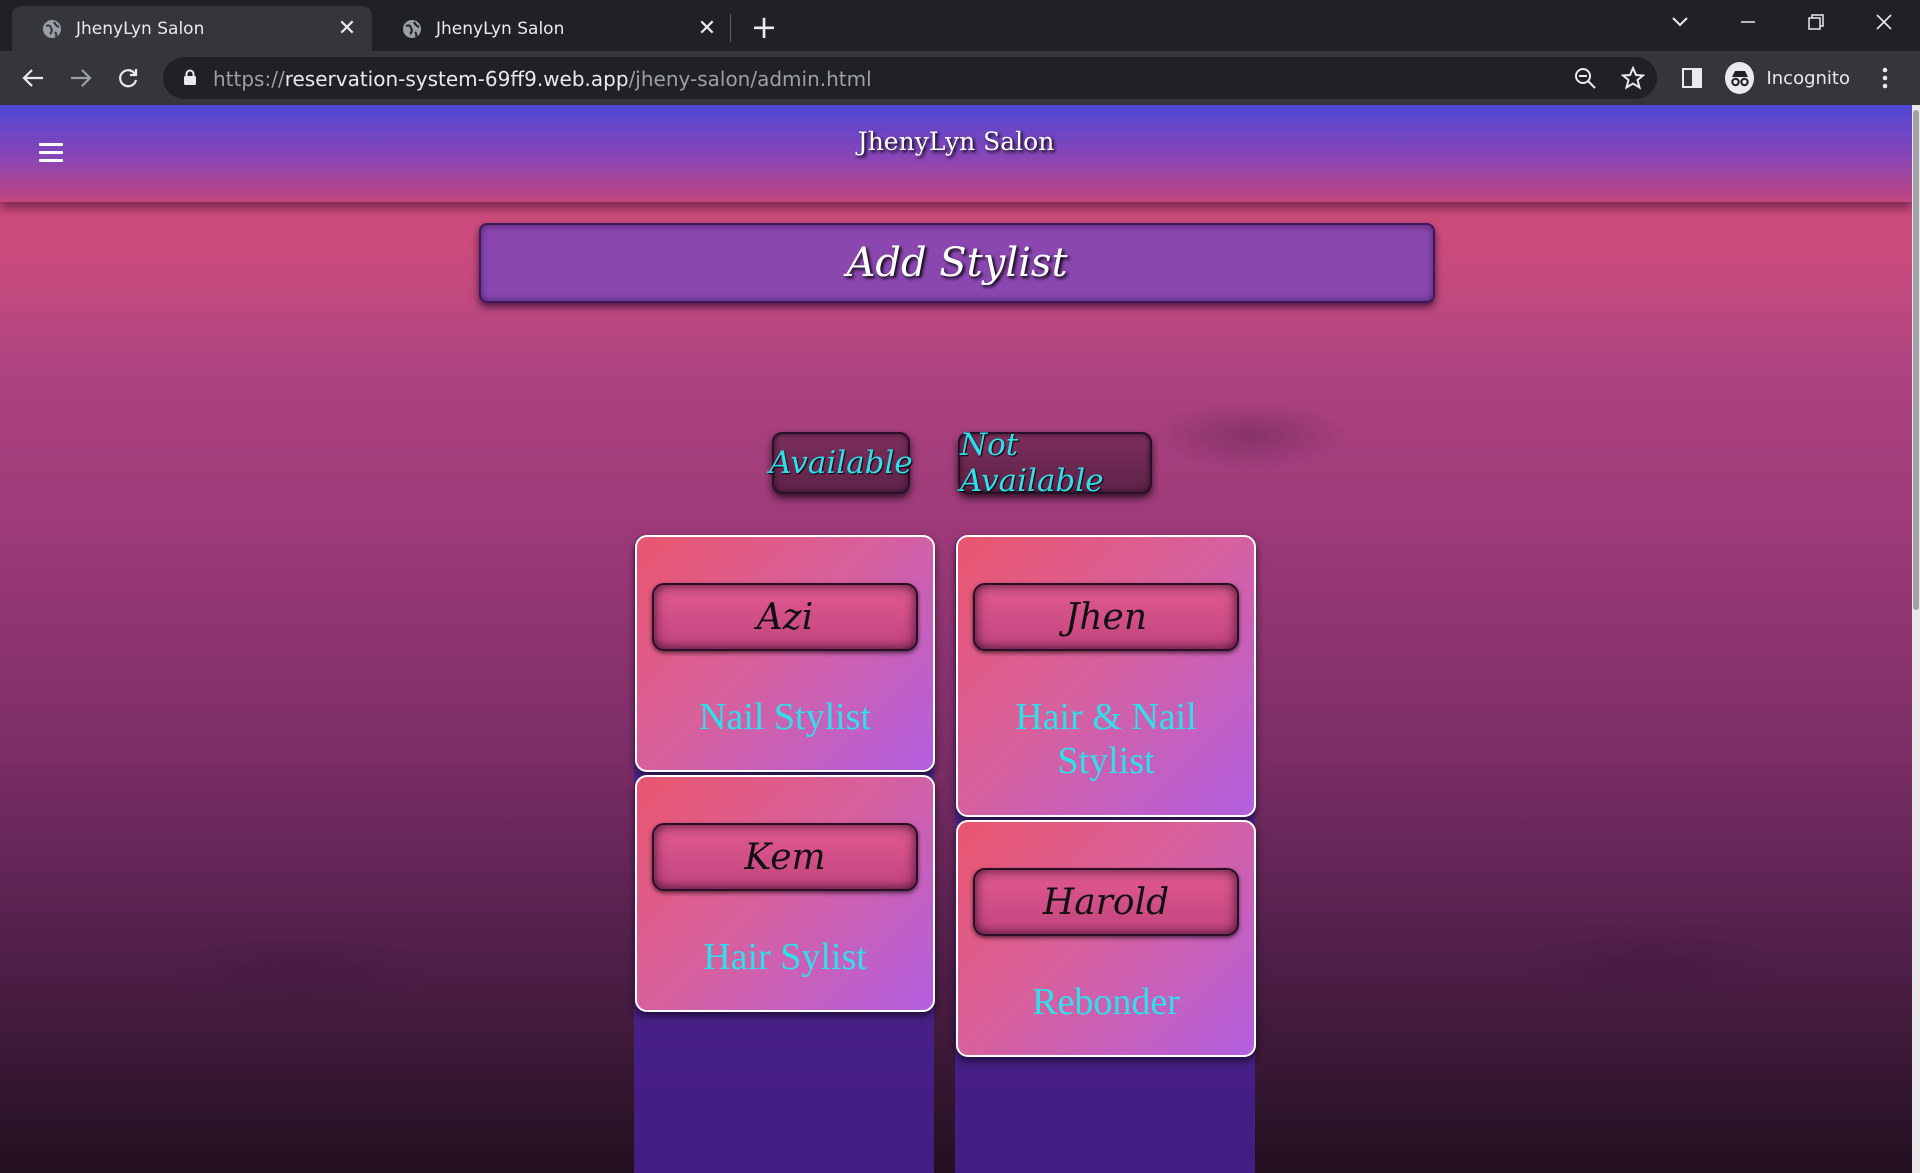 Image resolution: width=1920 pixels, height=1173 pixels. I want to click on restore-icon, so click(1816, 22).